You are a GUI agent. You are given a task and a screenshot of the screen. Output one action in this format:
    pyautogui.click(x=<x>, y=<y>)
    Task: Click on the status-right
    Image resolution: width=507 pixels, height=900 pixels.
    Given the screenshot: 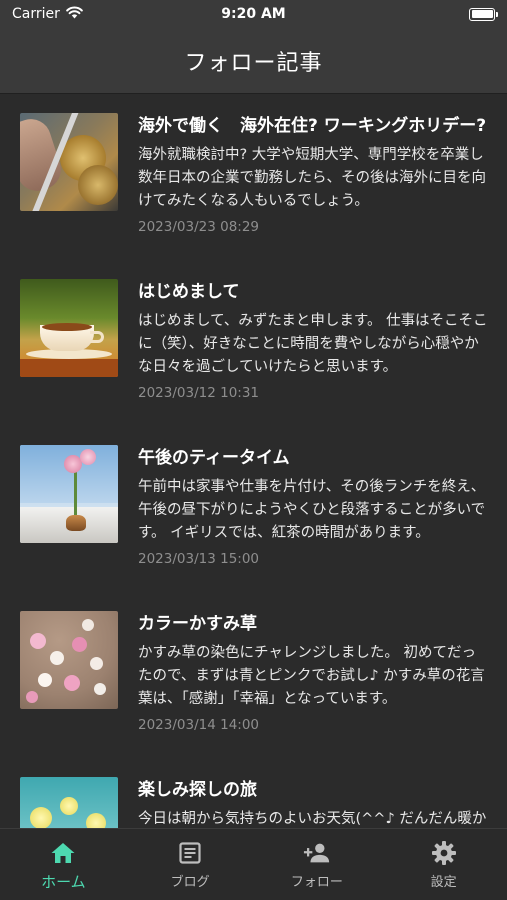 What is the action you would take?
    pyautogui.click(x=483, y=14)
    